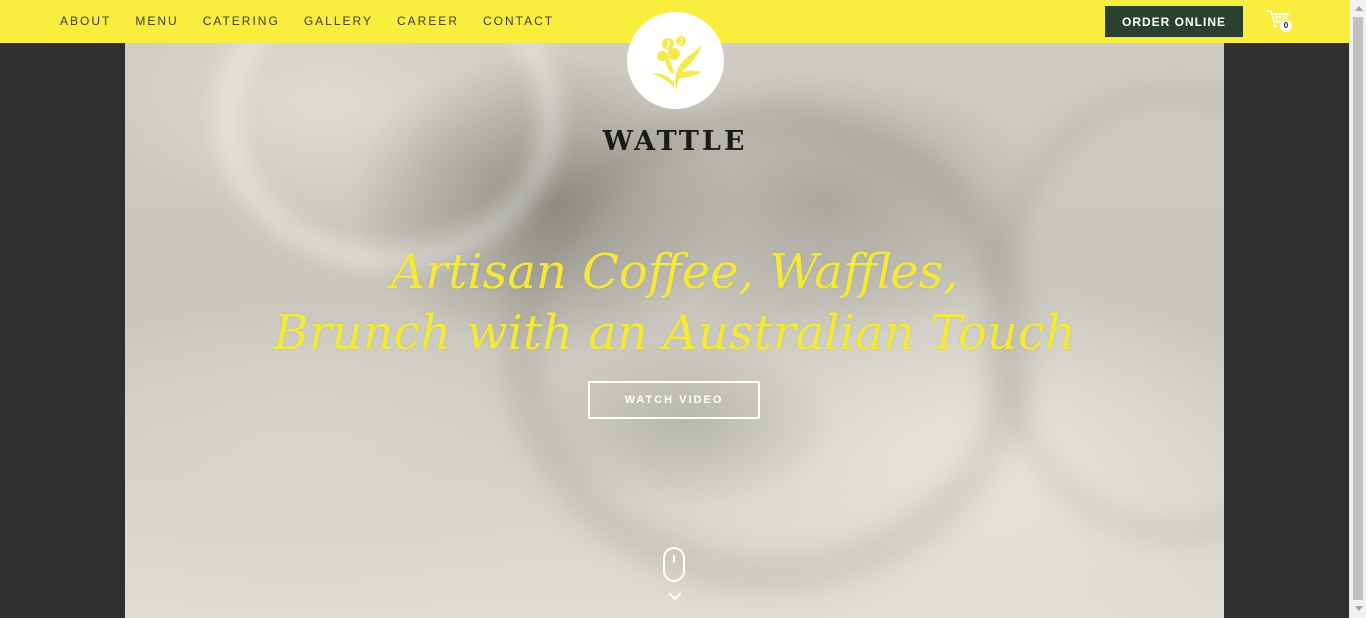  What do you see at coordinates (675, 596) in the screenshot?
I see `chevron-down-icon` at bounding box center [675, 596].